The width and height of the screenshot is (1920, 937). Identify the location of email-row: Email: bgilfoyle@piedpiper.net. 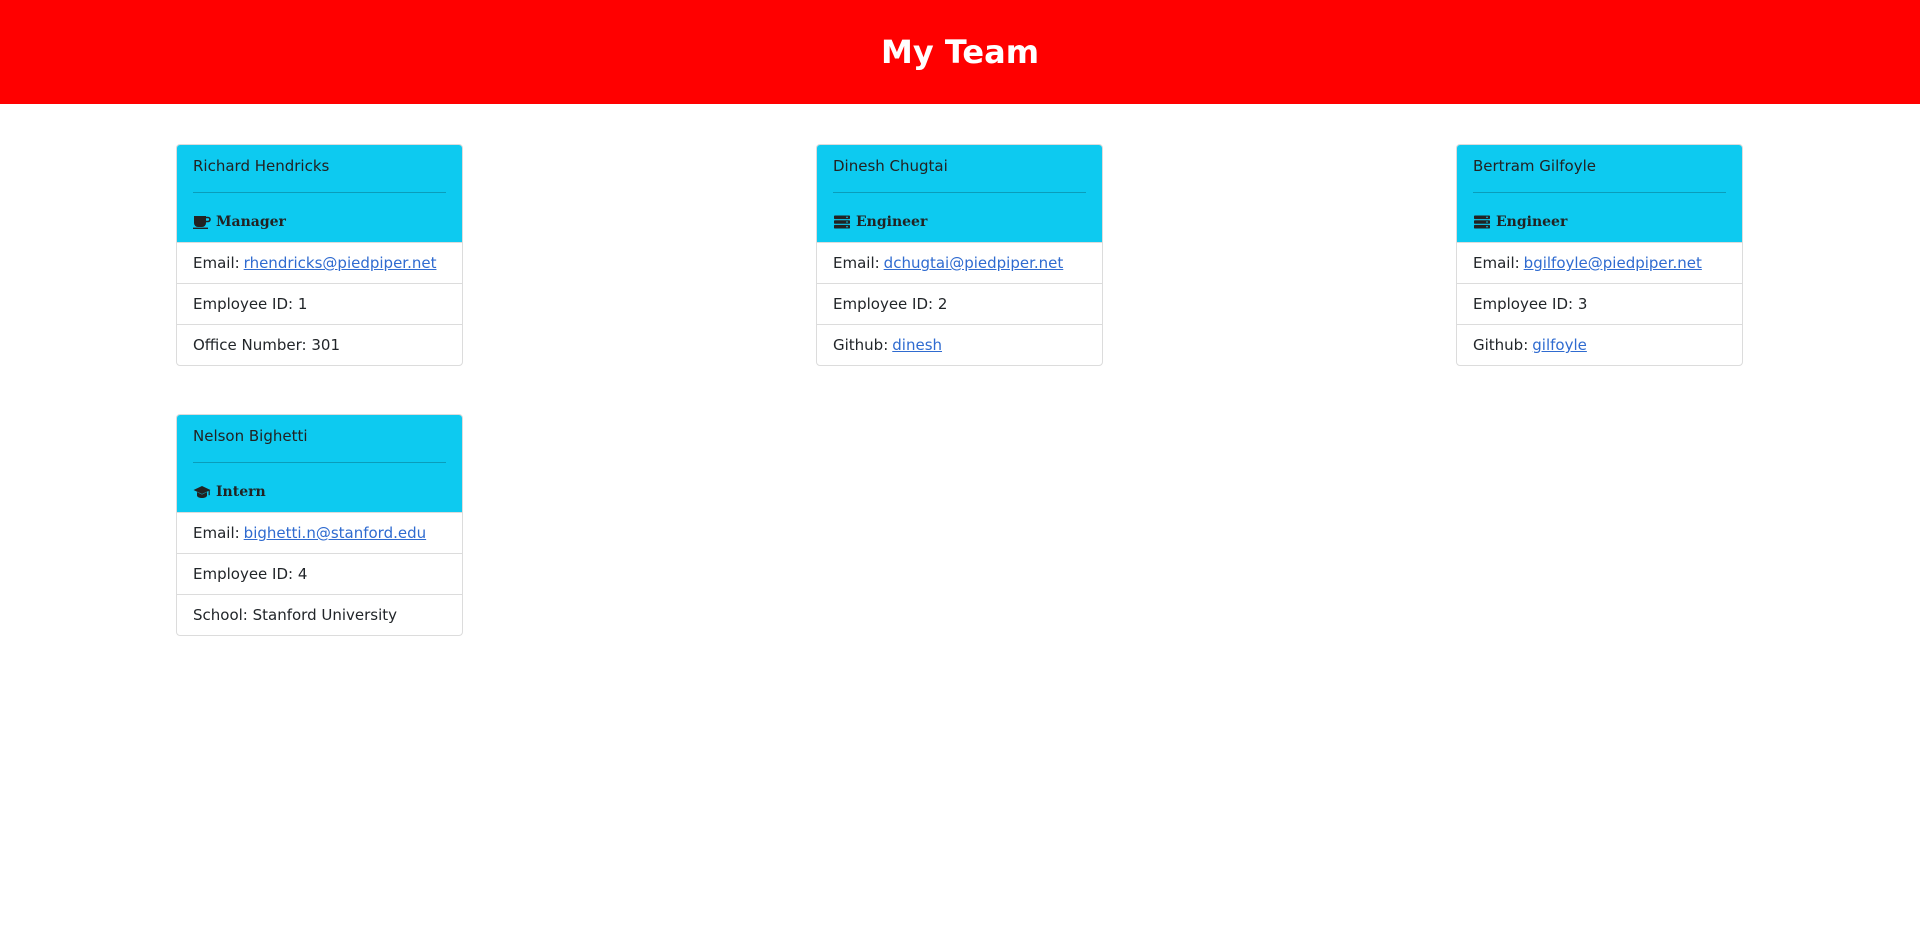
(1599, 262).